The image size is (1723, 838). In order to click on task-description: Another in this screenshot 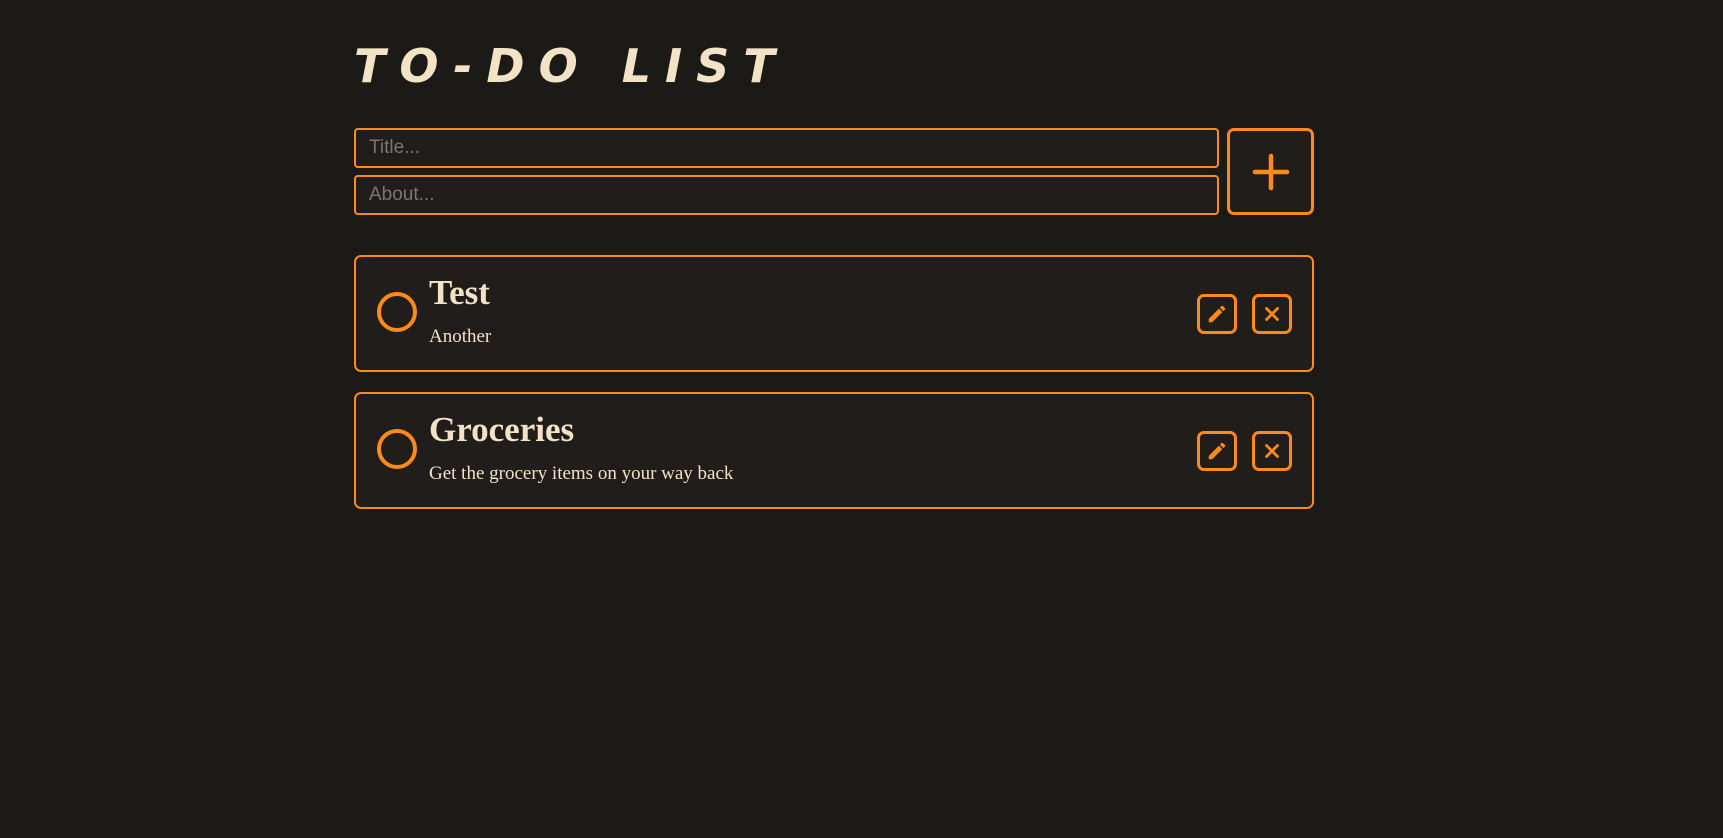, I will do `click(460, 336)`.